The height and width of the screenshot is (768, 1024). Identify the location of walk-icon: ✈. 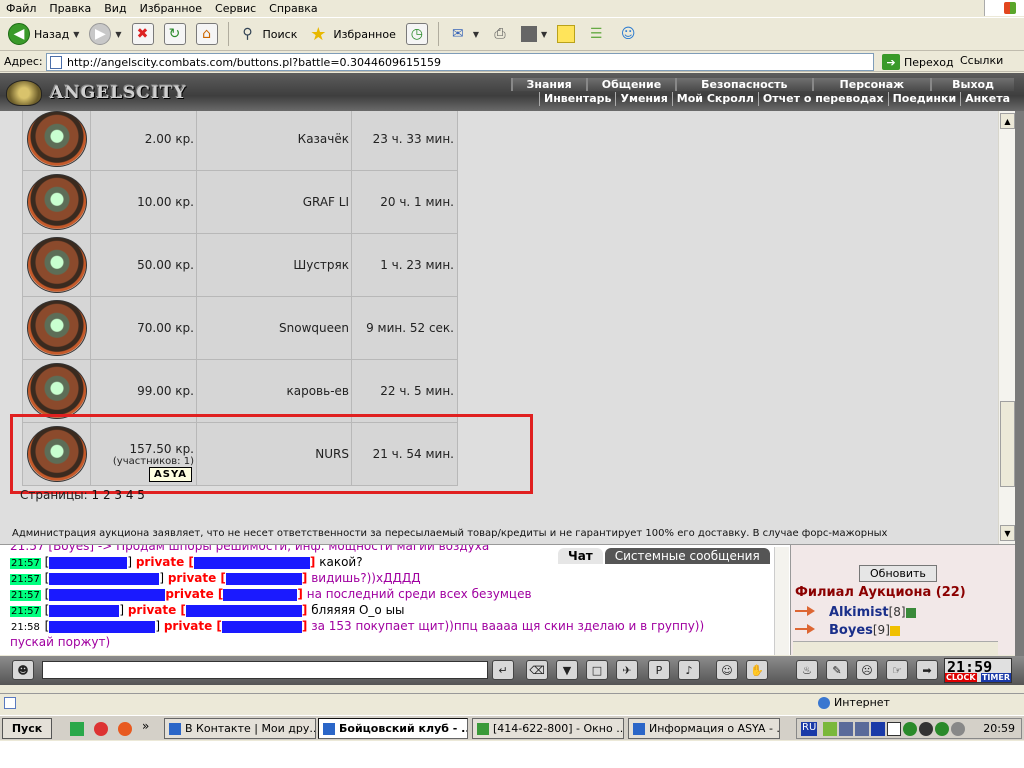
(627, 670).